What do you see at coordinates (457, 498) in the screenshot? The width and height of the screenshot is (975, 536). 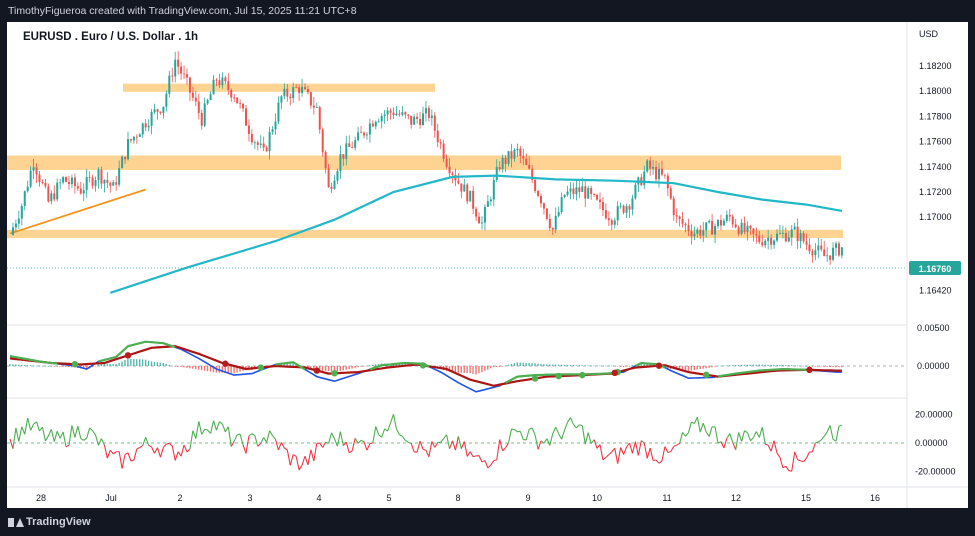 I see `time-tick-label: 8` at bounding box center [457, 498].